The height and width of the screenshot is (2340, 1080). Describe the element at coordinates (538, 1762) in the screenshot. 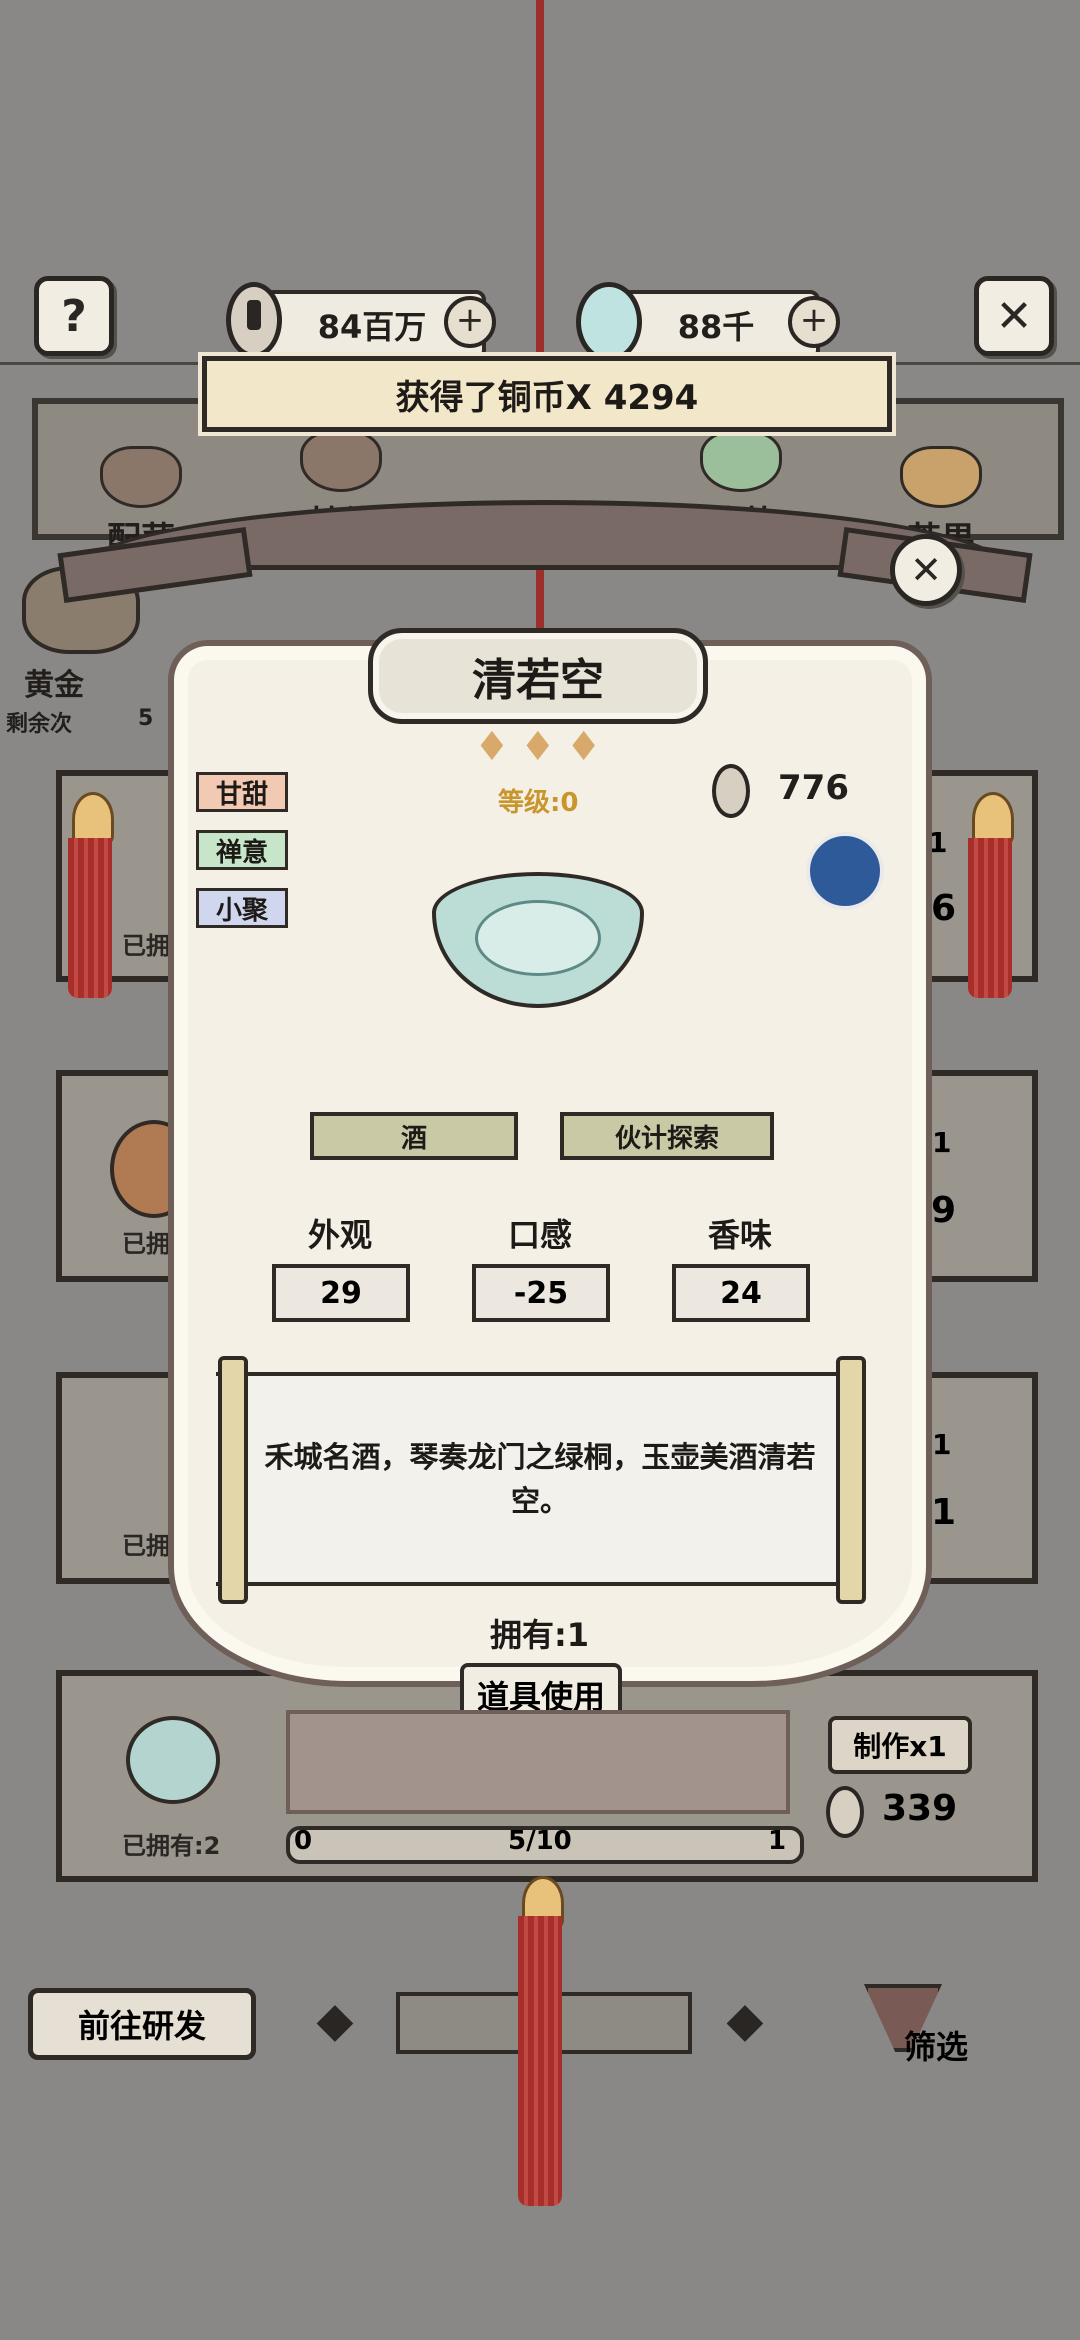

I see `frame-base` at that location.